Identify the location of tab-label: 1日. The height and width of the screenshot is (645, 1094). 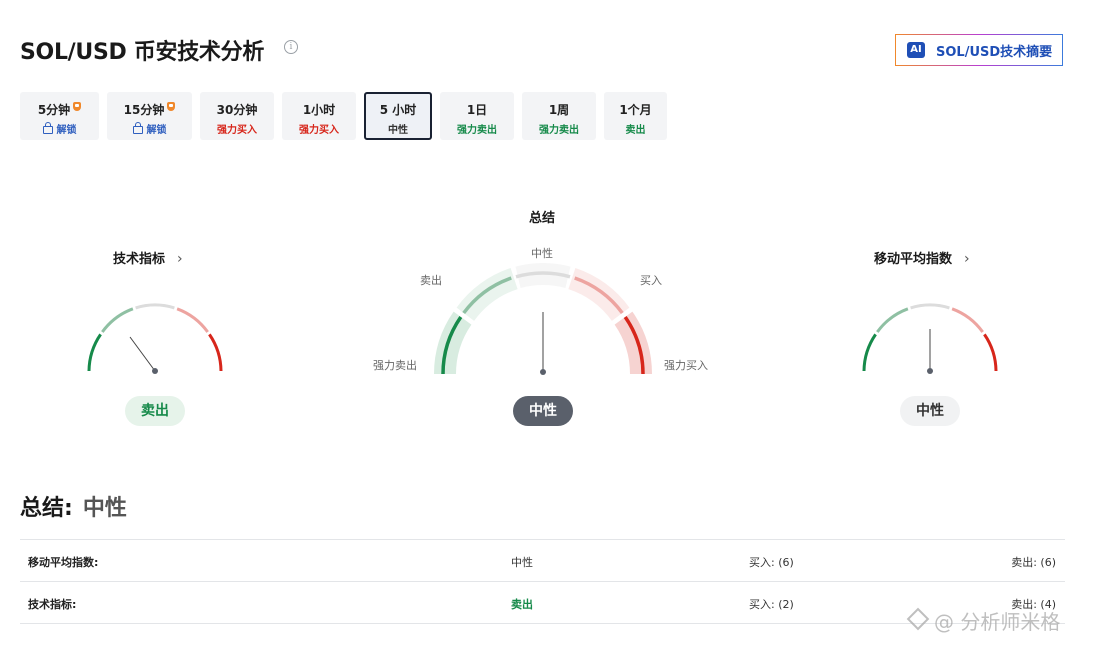
(477, 110).